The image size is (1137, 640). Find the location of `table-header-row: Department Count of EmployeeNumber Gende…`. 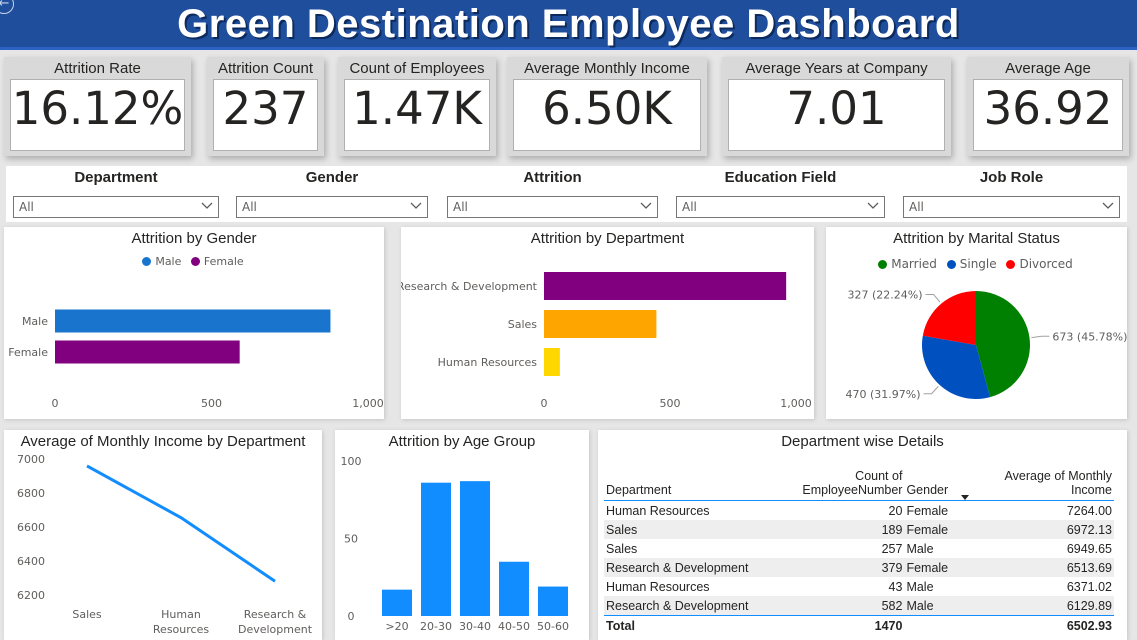

table-header-row: Department Count of EmployeeNumber Gende… is located at coordinates (859, 476).